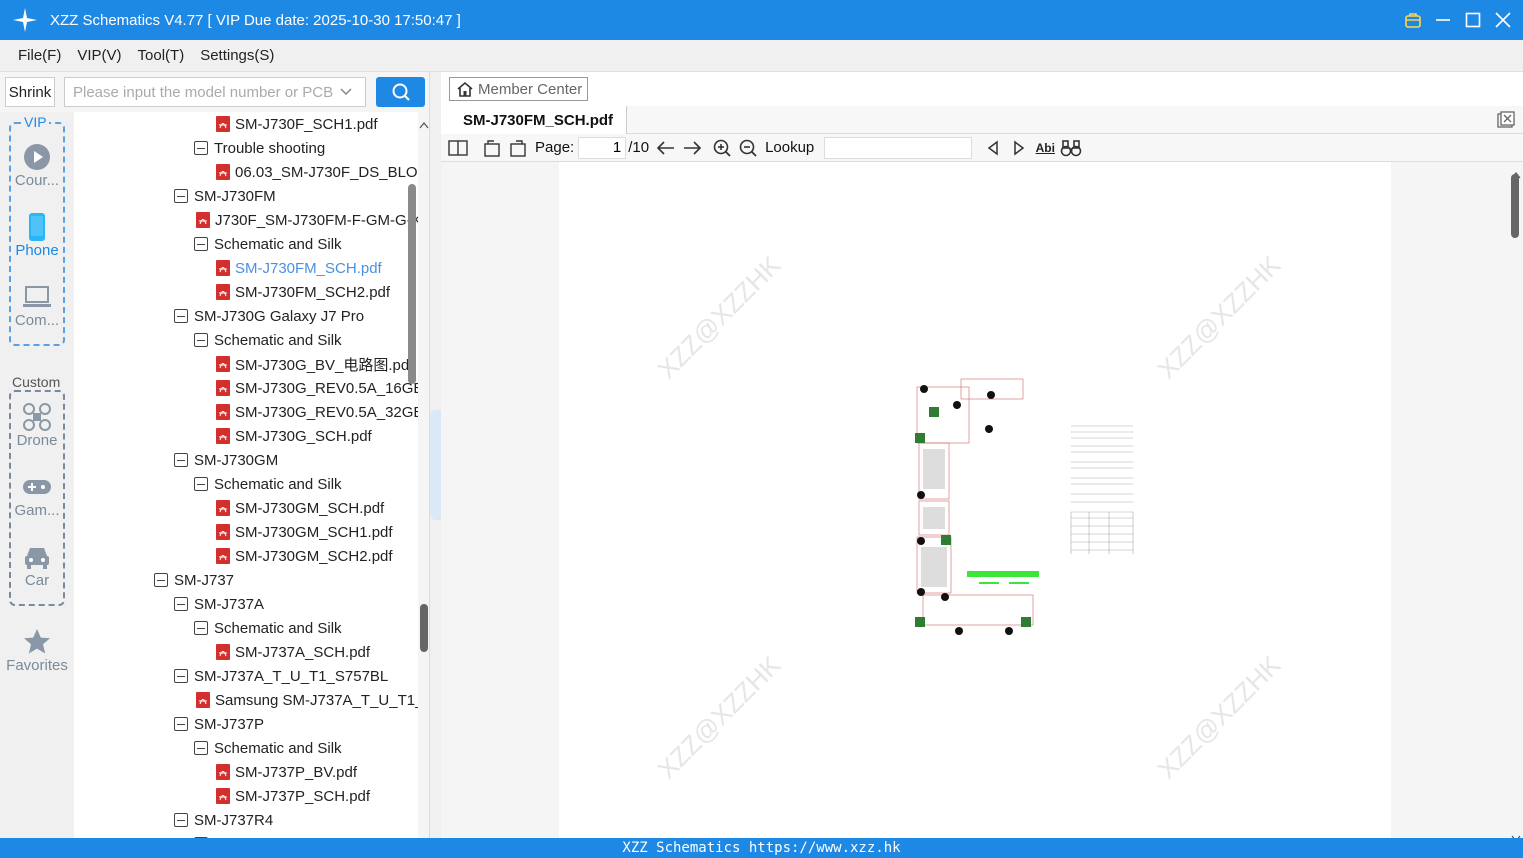 This screenshot has height=858, width=1523. What do you see at coordinates (1071, 148) in the screenshot?
I see `binoculars-icon` at bounding box center [1071, 148].